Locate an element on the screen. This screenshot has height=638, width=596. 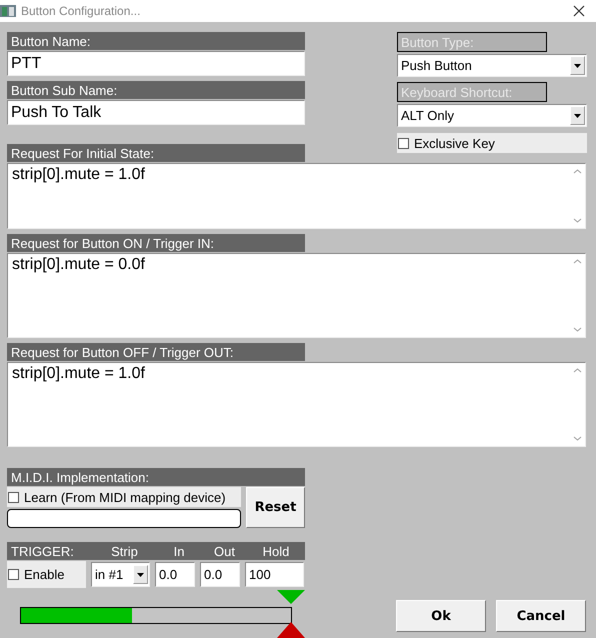
input-field is located at coordinates (124, 518).